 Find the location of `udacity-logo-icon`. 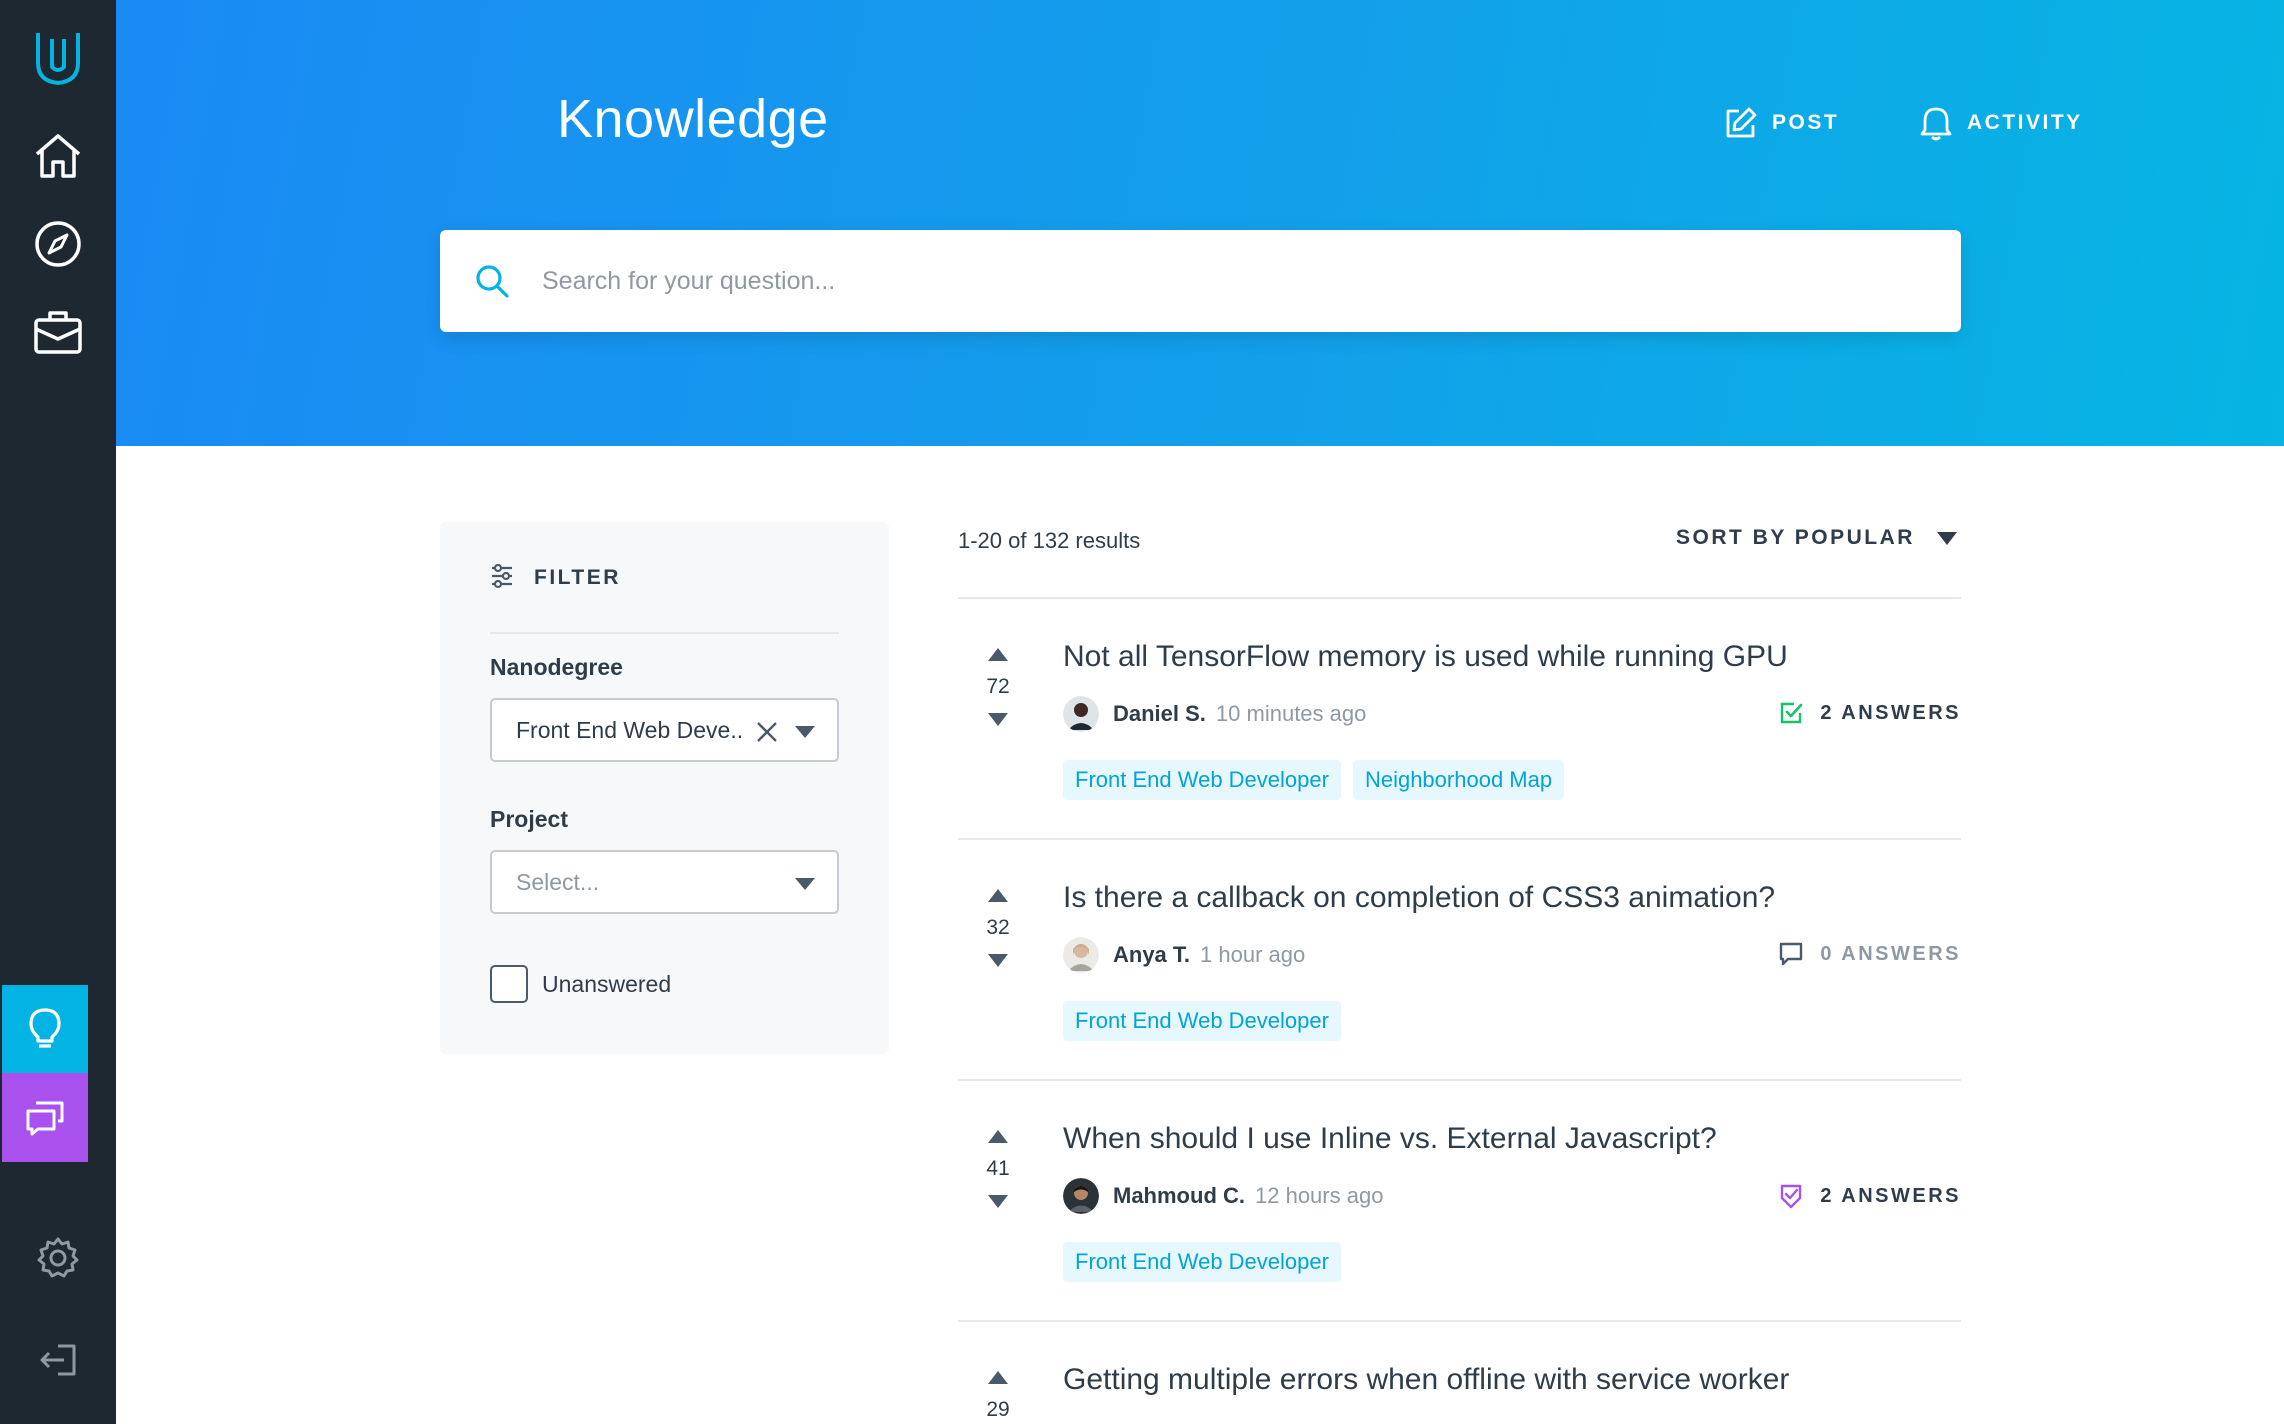

udacity-logo-icon is located at coordinates (58, 58).